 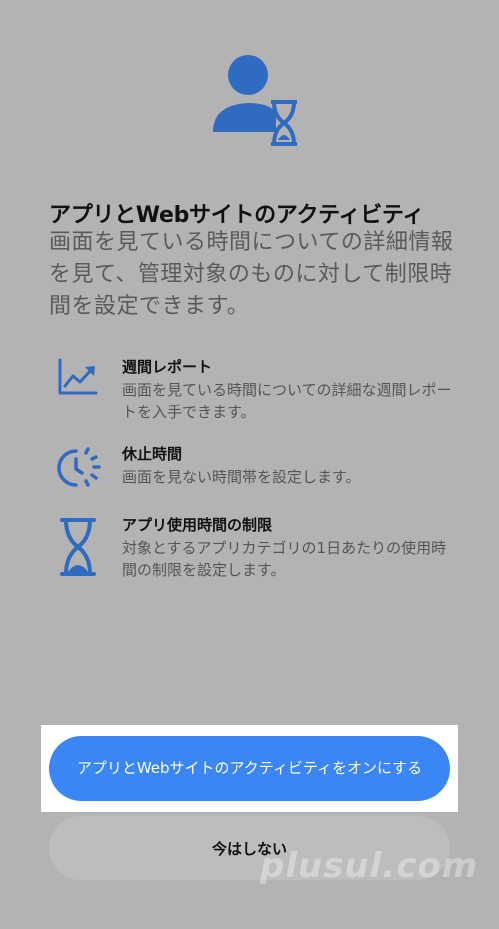 I want to click on feature-text: 対象とするアプリカテゴリの1日あたりの使用時間の制限を設定します。, so click(x=284, y=559).